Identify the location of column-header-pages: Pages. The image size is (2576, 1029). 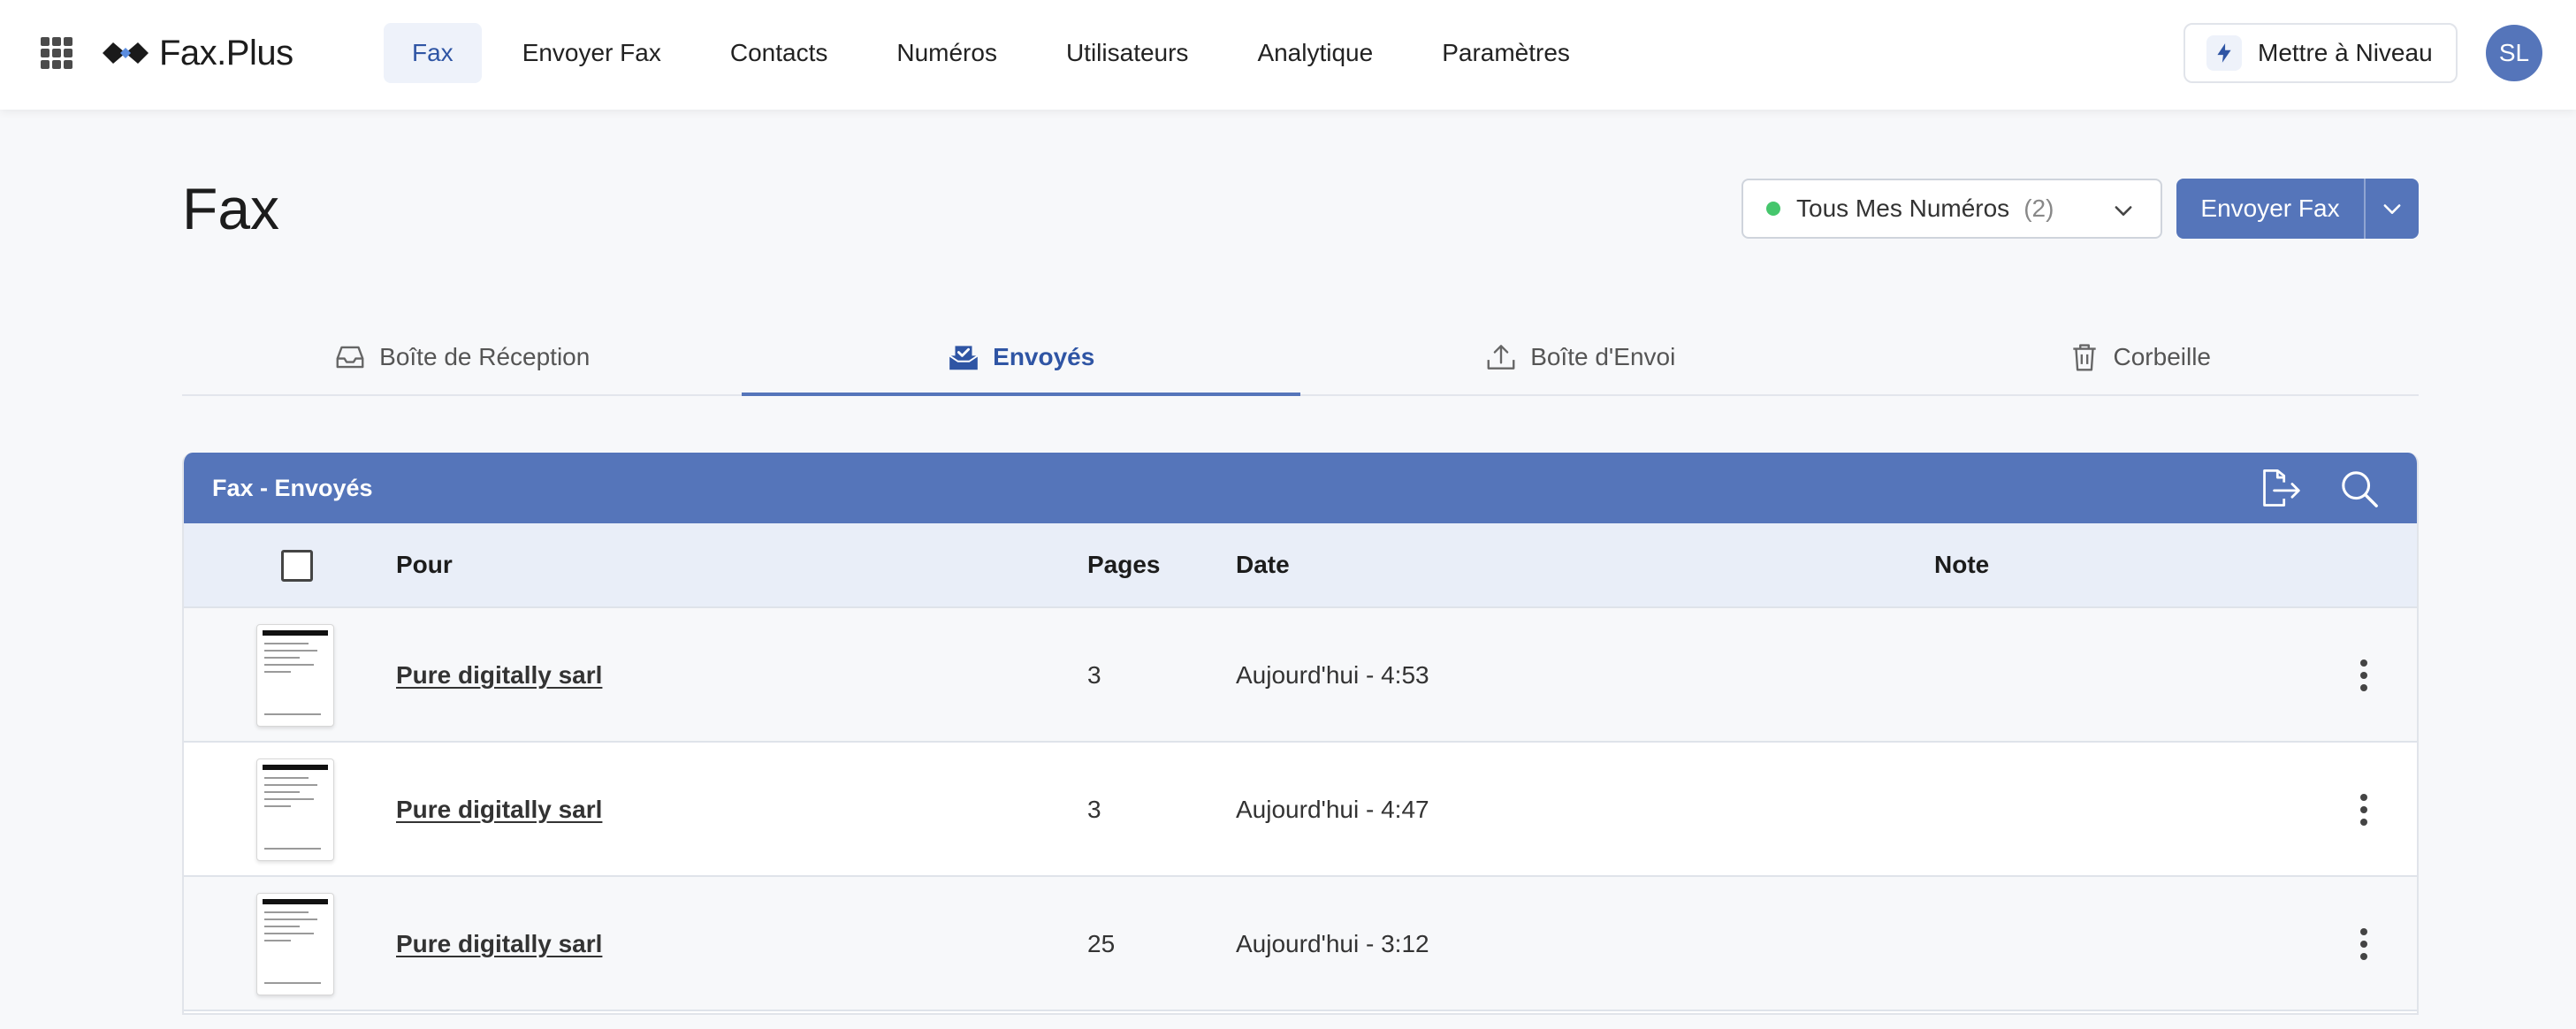
(1124, 565).